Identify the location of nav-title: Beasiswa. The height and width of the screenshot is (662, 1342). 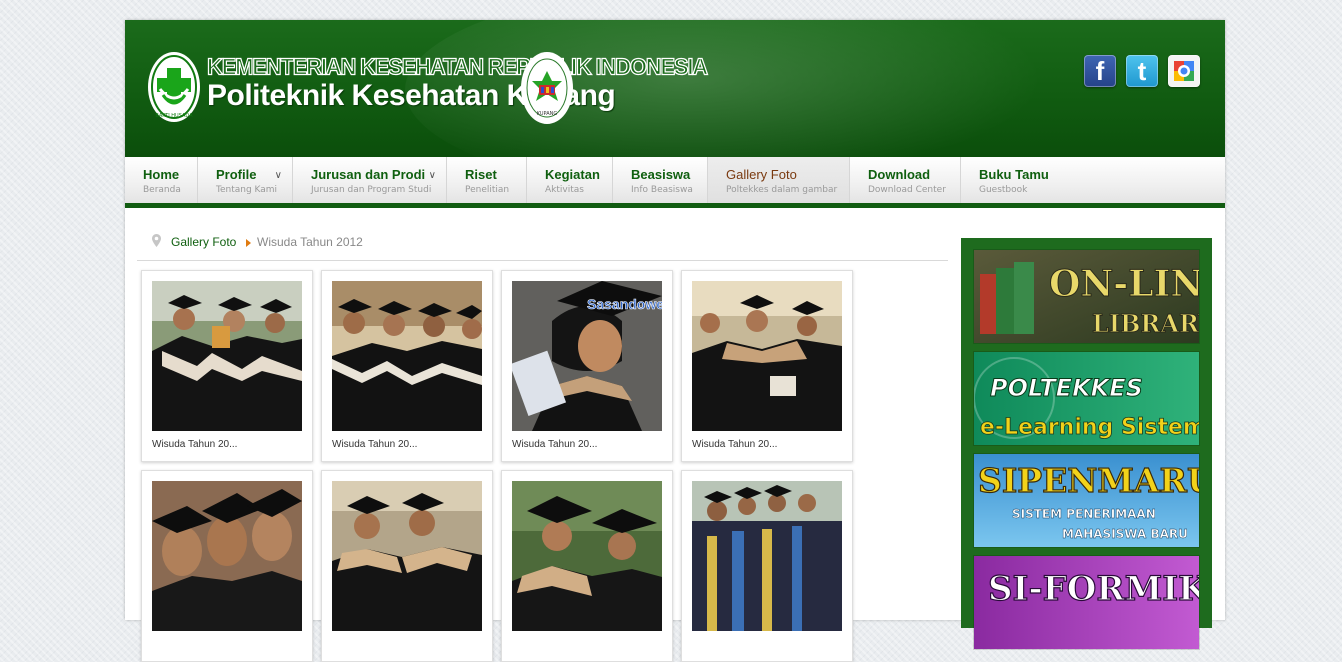
(661, 174).